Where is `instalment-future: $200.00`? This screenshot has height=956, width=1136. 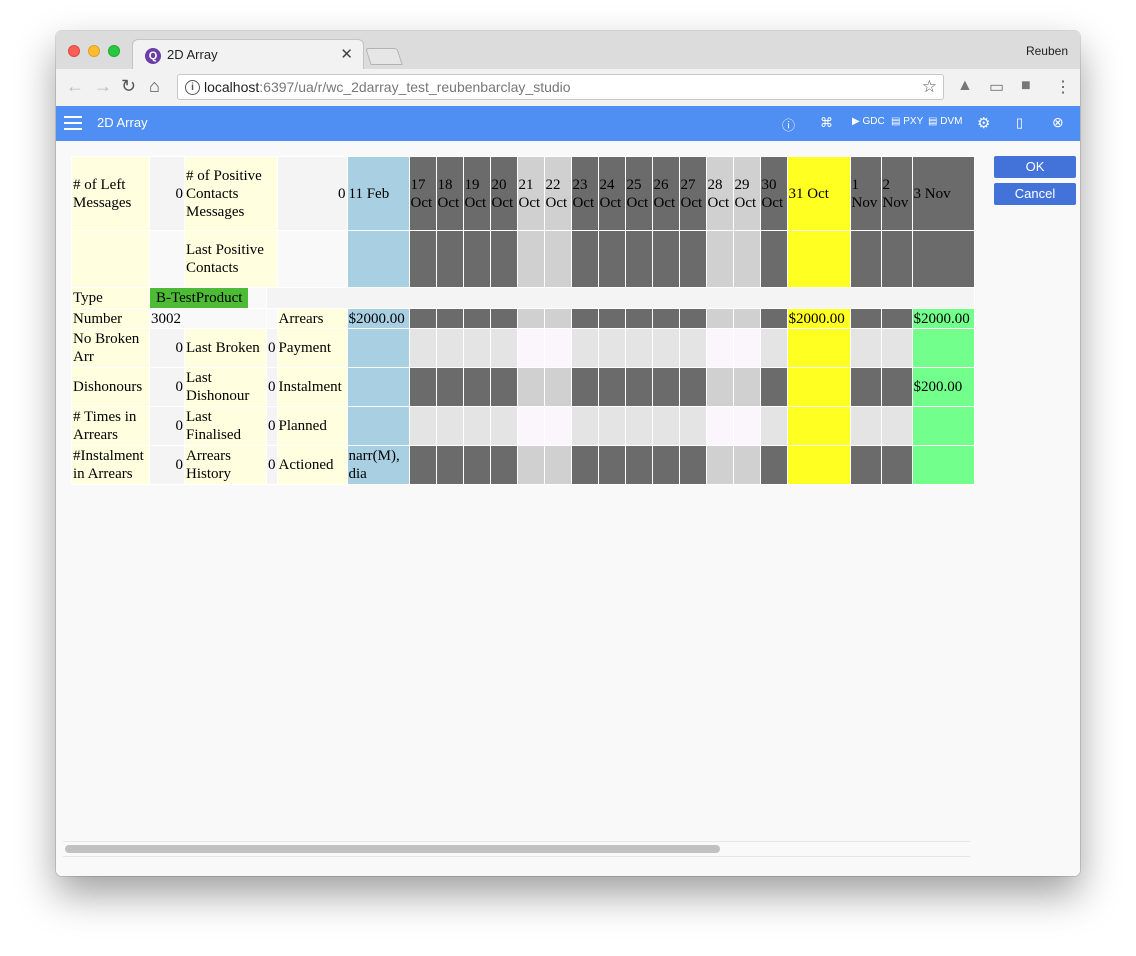 instalment-future: $200.00 is located at coordinates (943, 387).